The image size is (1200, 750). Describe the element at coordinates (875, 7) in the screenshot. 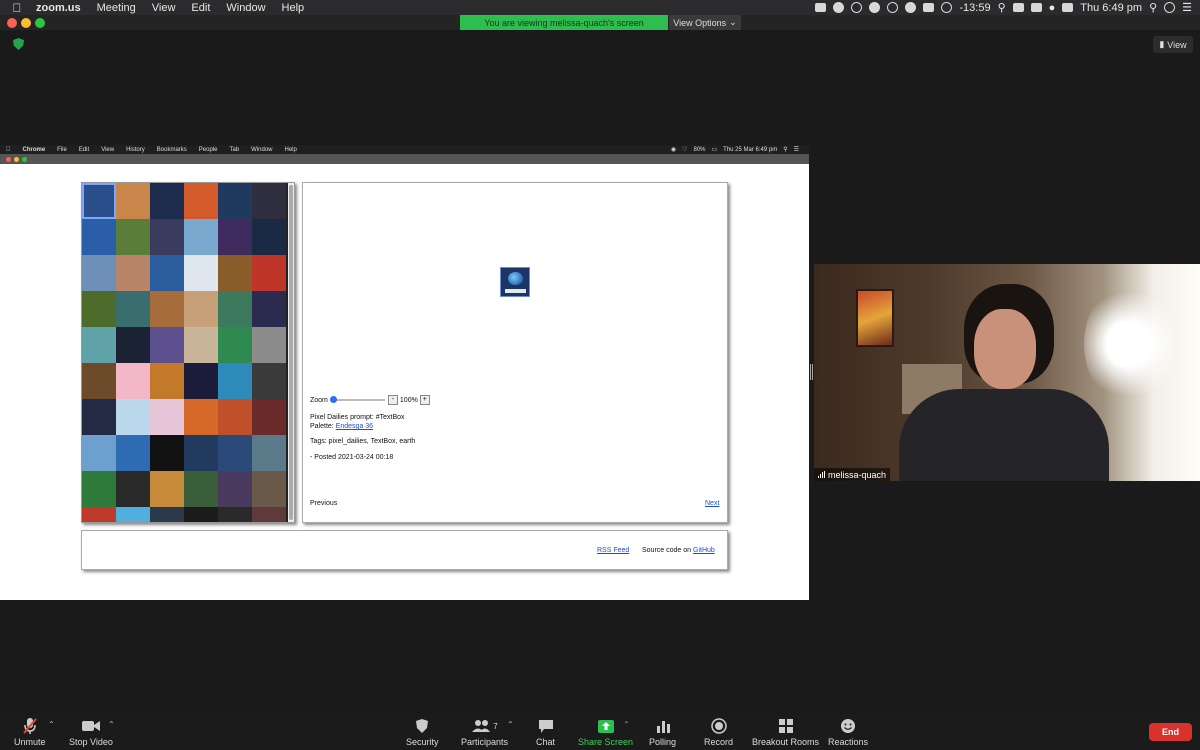

I see `creative-cloud-icon` at that location.